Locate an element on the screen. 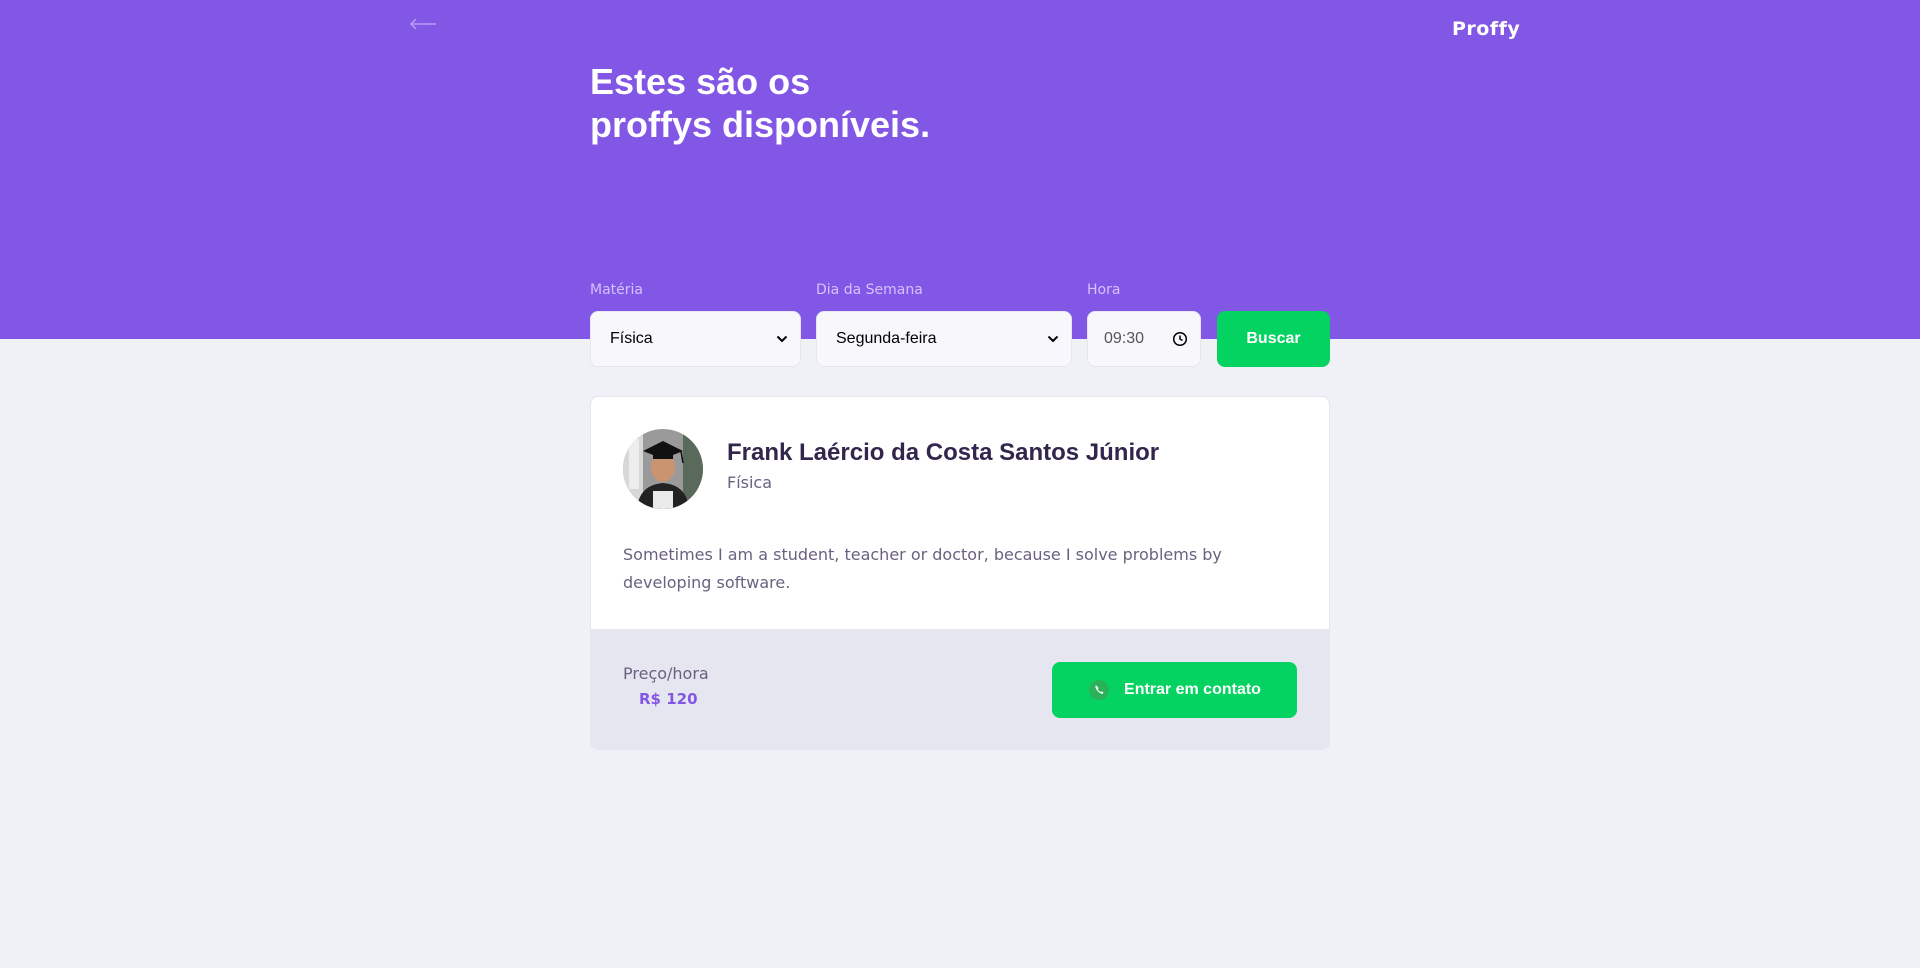 This screenshot has height=968, width=1920. teacher-name: Frank Laércio da Costa Santos Júnior is located at coordinates (943, 452).